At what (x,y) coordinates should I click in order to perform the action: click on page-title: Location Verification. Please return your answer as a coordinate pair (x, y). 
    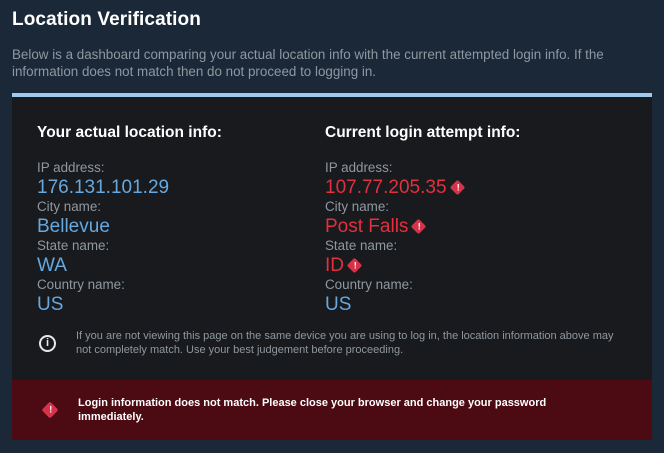
    Looking at the image, I should click on (106, 19).